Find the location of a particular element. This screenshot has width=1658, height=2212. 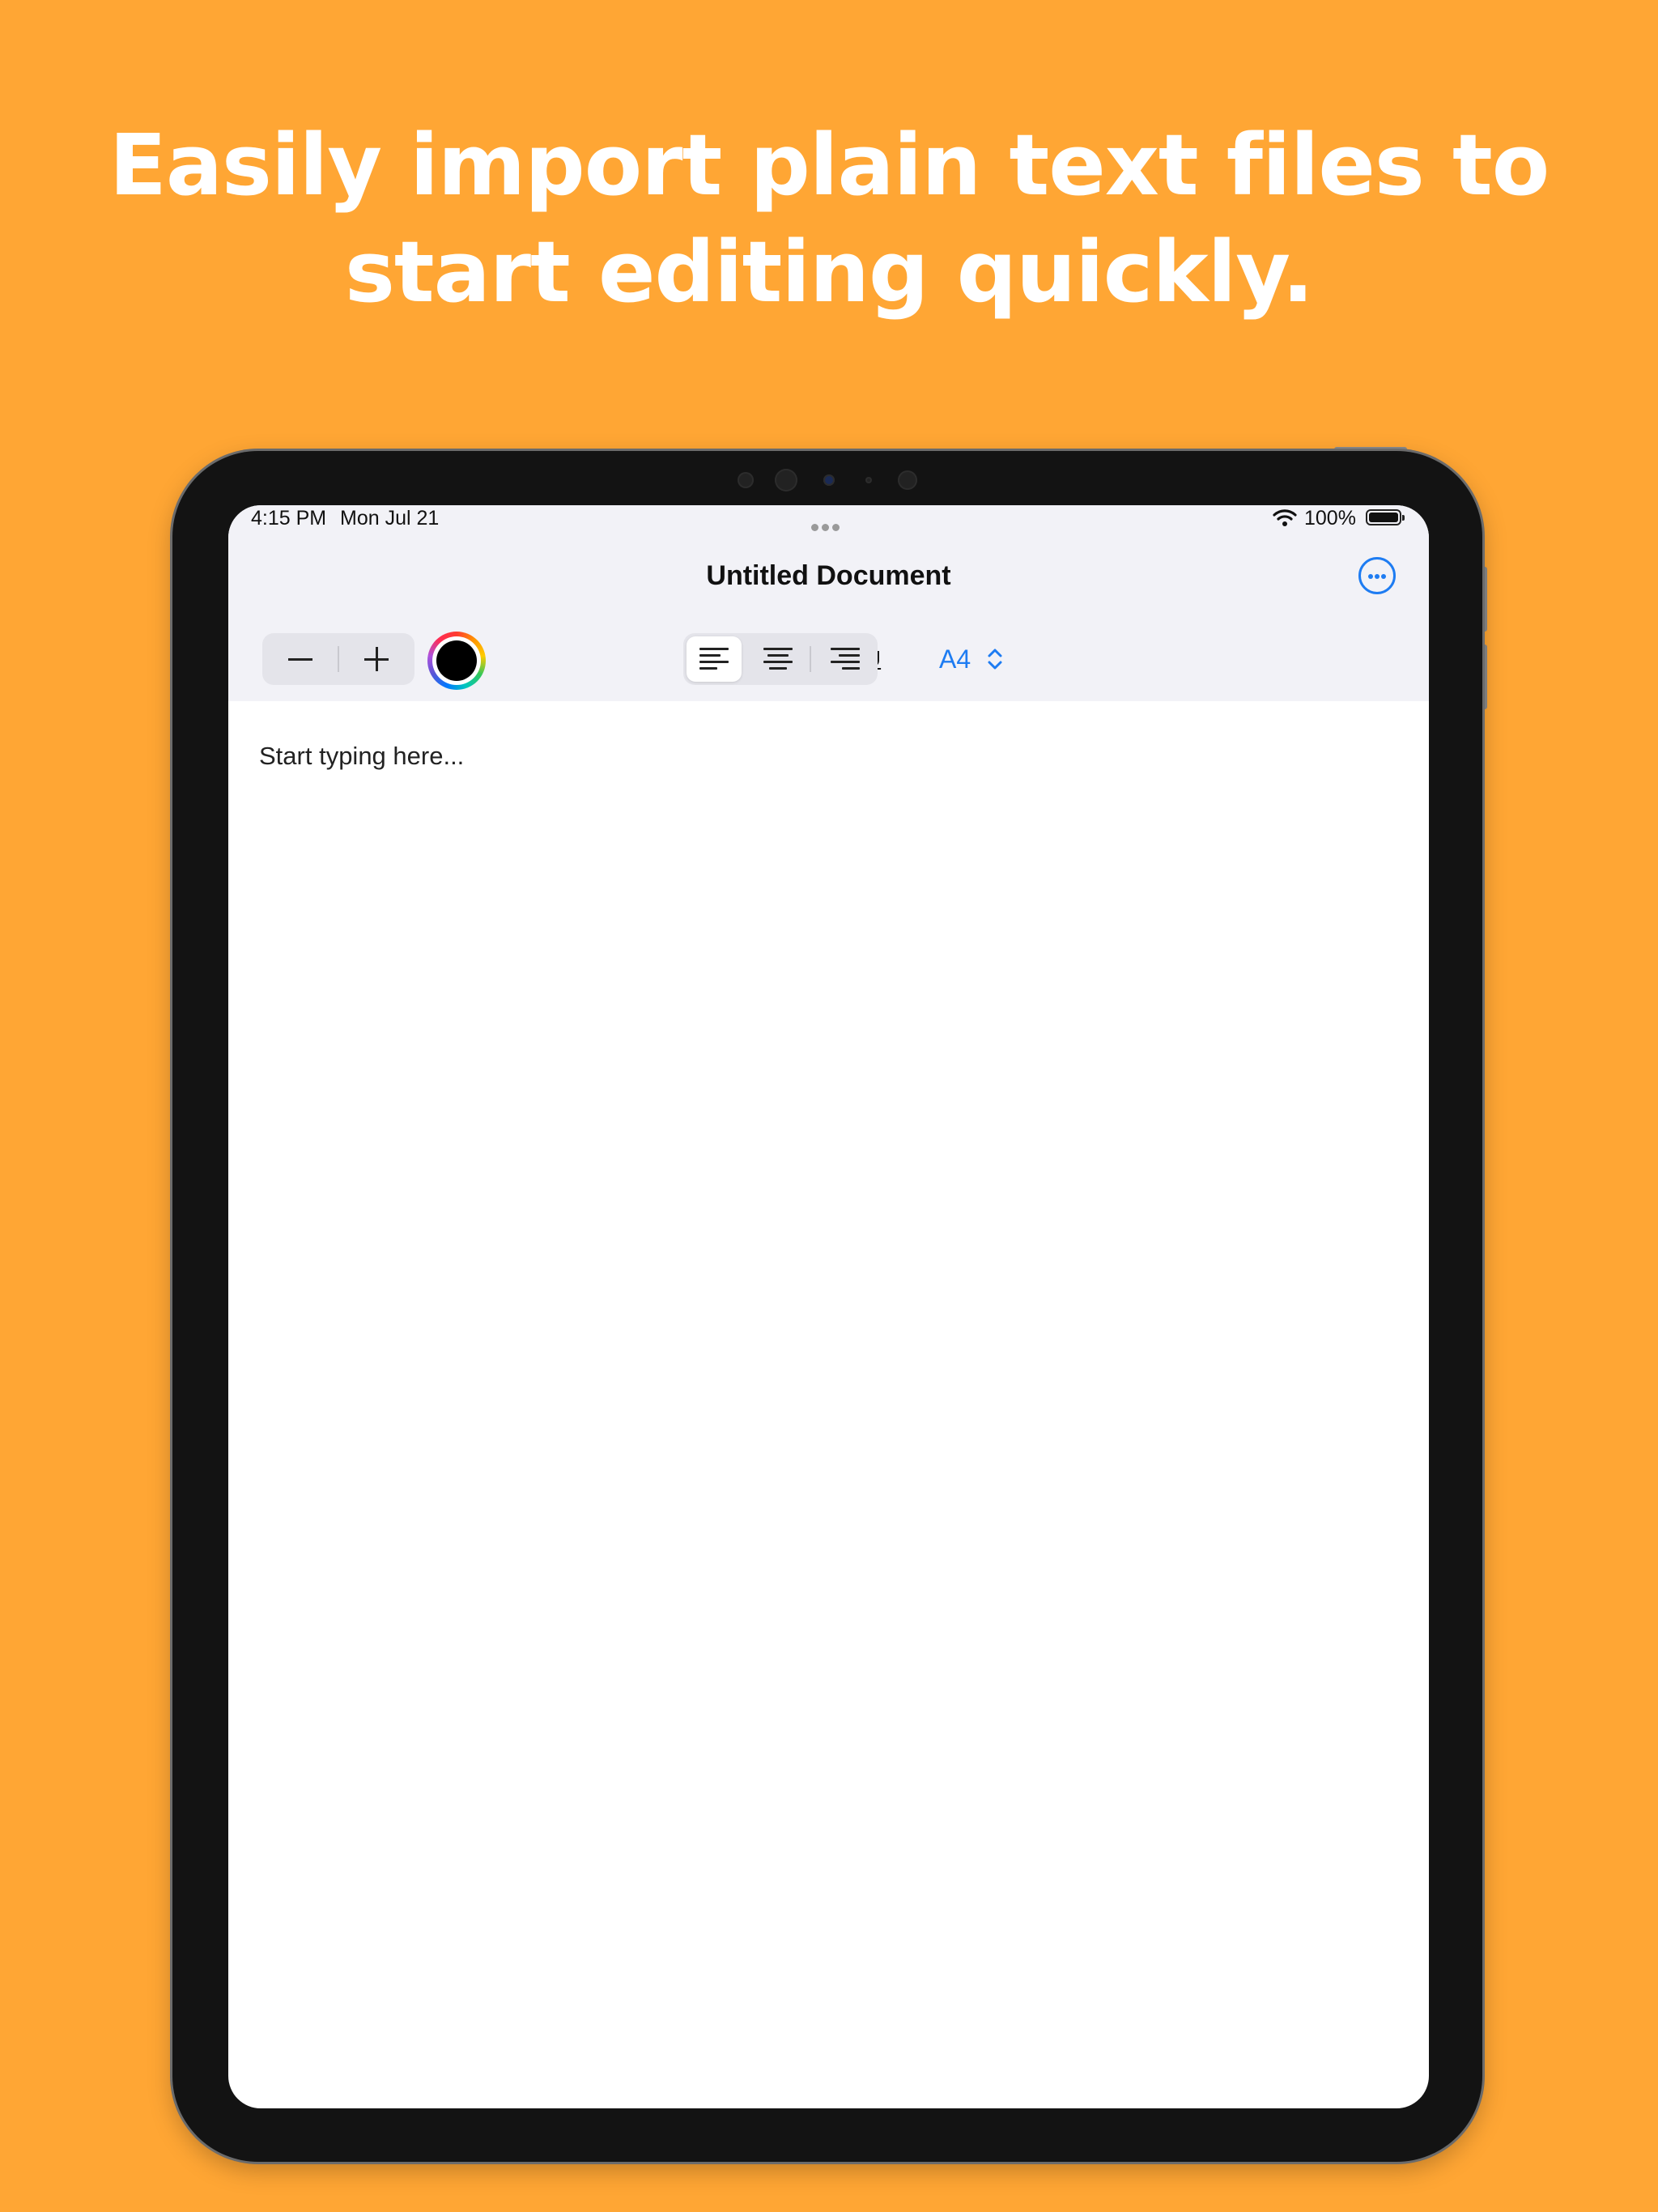

status-time: 4:15 PM is located at coordinates (289, 518).